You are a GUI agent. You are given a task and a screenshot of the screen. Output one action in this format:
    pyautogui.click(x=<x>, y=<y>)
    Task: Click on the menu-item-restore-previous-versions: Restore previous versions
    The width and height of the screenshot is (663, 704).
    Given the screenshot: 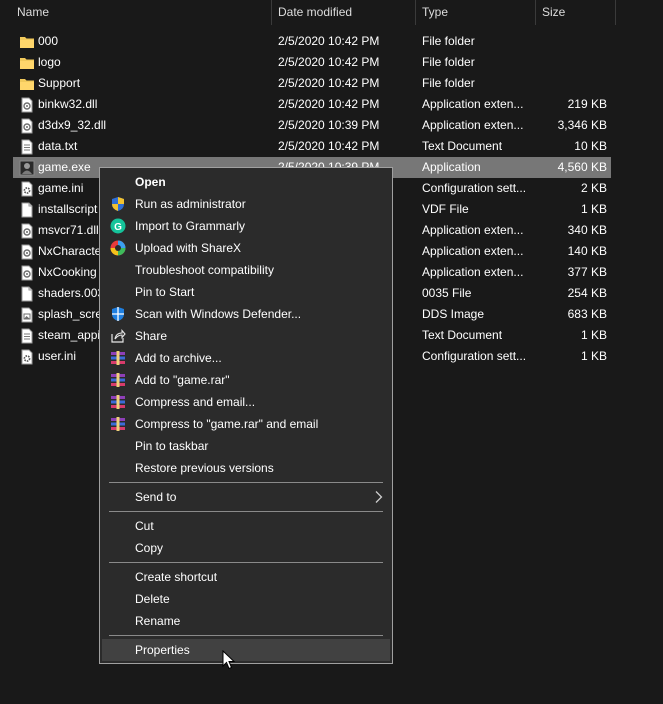 What is the action you would take?
    pyautogui.click(x=246, y=468)
    